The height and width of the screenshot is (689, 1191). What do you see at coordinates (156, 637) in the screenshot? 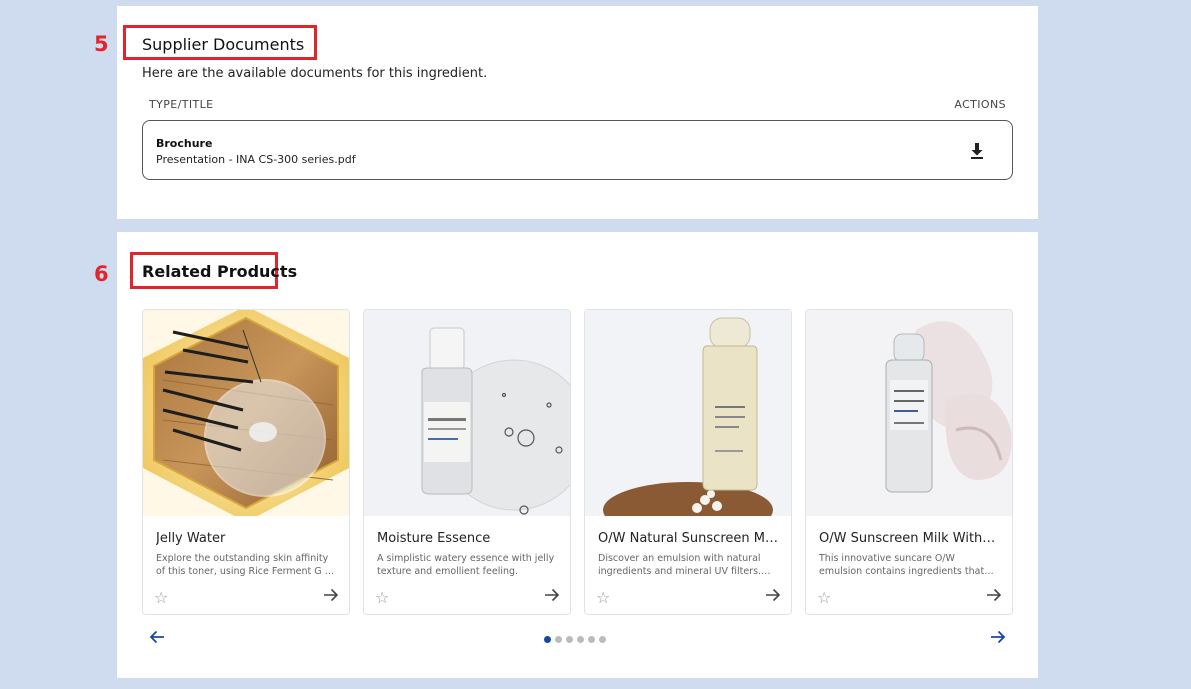
I see `arrow-left-icon` at bounding box center [156, 637].